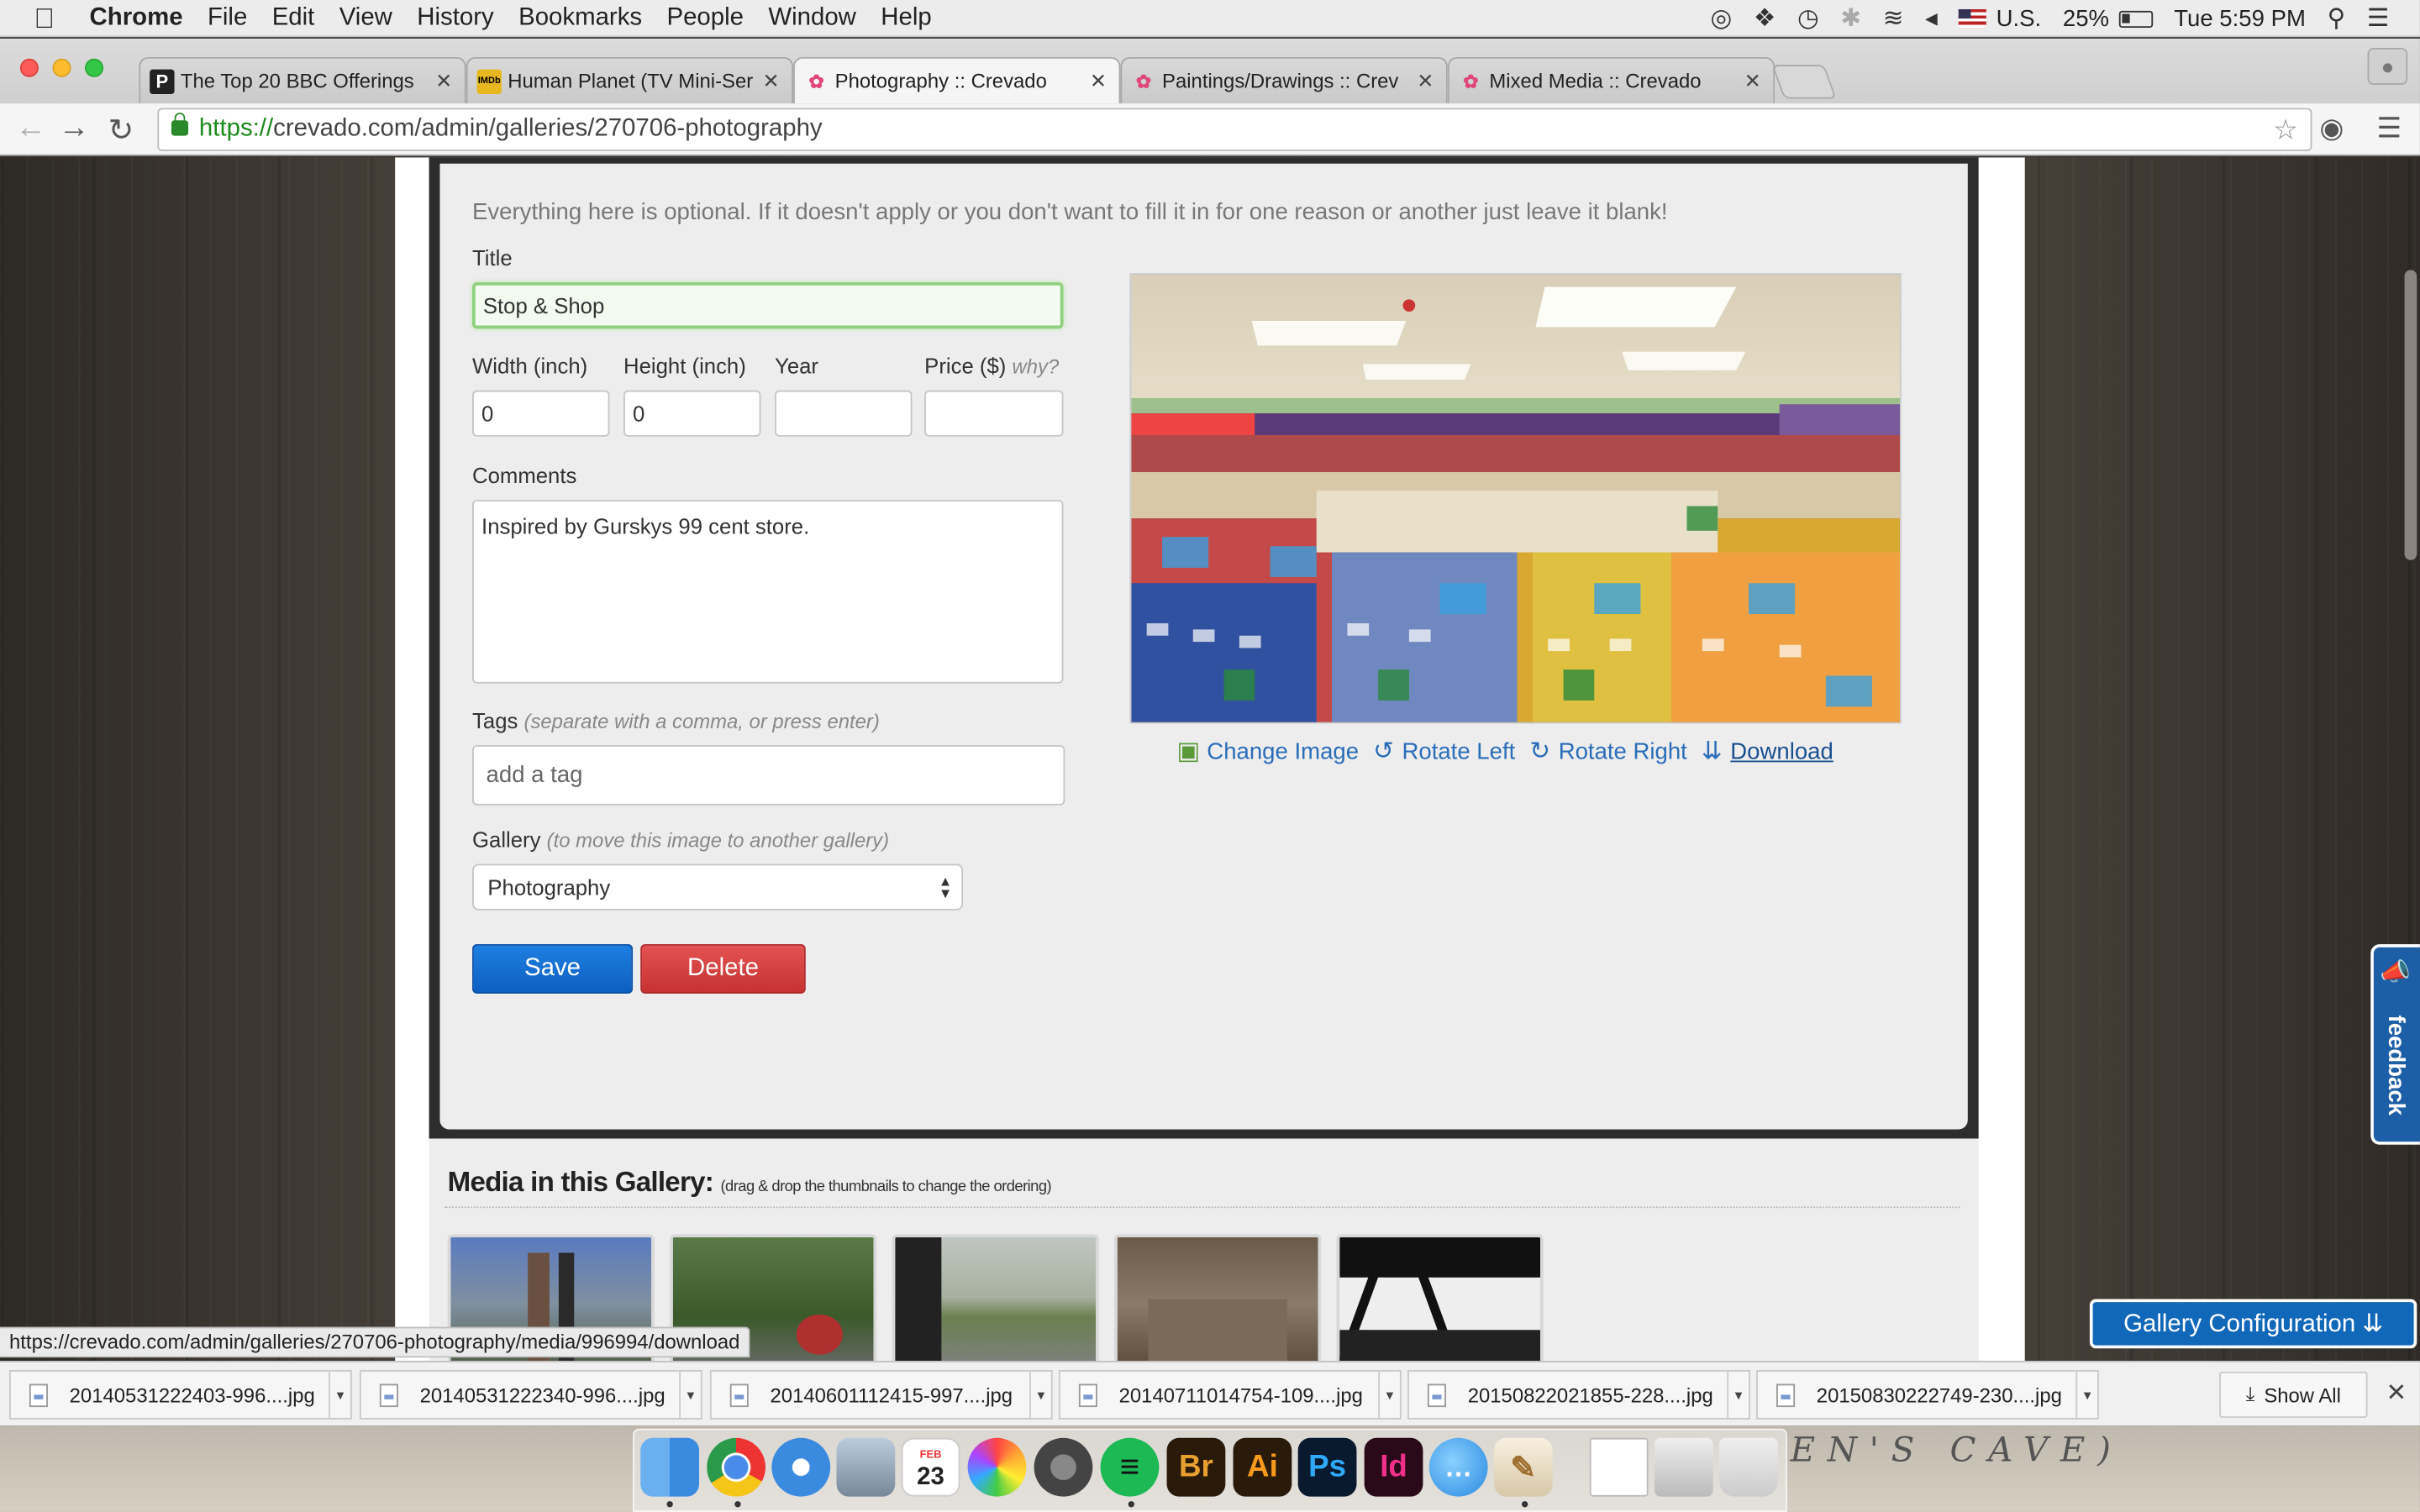 The height and width of the screenshot is (1512, 2420). What do you see at coordinates (2337, 18) in the screenshot?
I see `spotlight-icon: ⚲` at bounding box center [2337, 18].